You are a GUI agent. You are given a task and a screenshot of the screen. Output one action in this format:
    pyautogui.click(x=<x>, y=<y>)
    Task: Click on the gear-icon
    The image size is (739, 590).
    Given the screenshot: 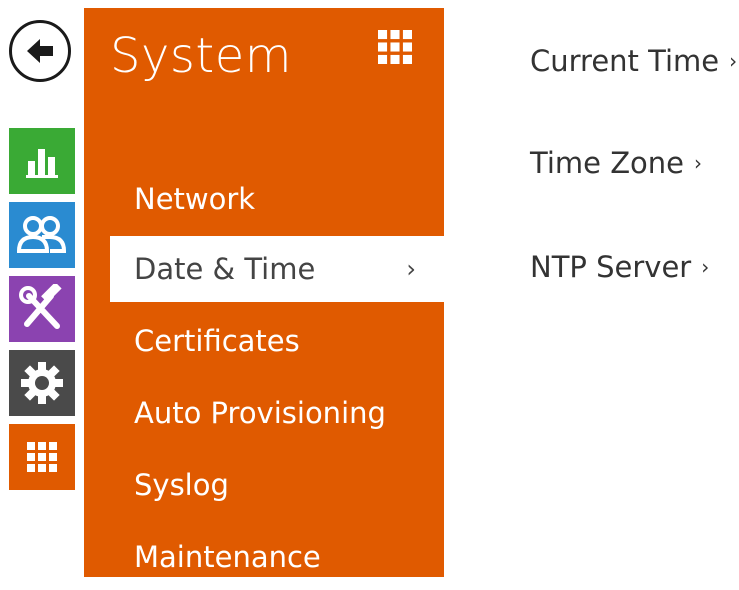 What is the action you would take?
    pyautogui.click(x=42, y=383)
    